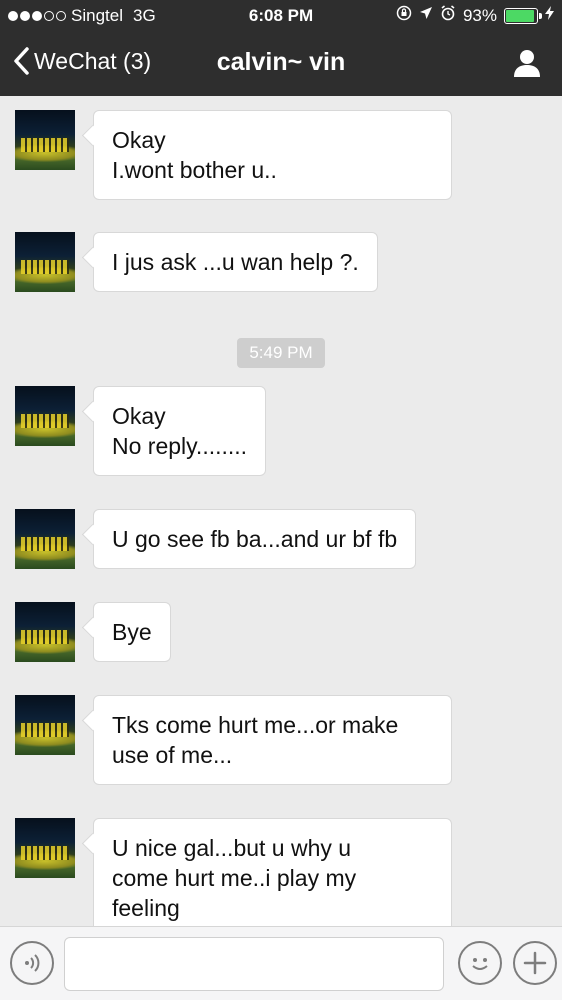 The height and width of the screenshot is (1000, 562). I want to click on message-bubble: Okay I.wont bother u.., so click(272, 155).